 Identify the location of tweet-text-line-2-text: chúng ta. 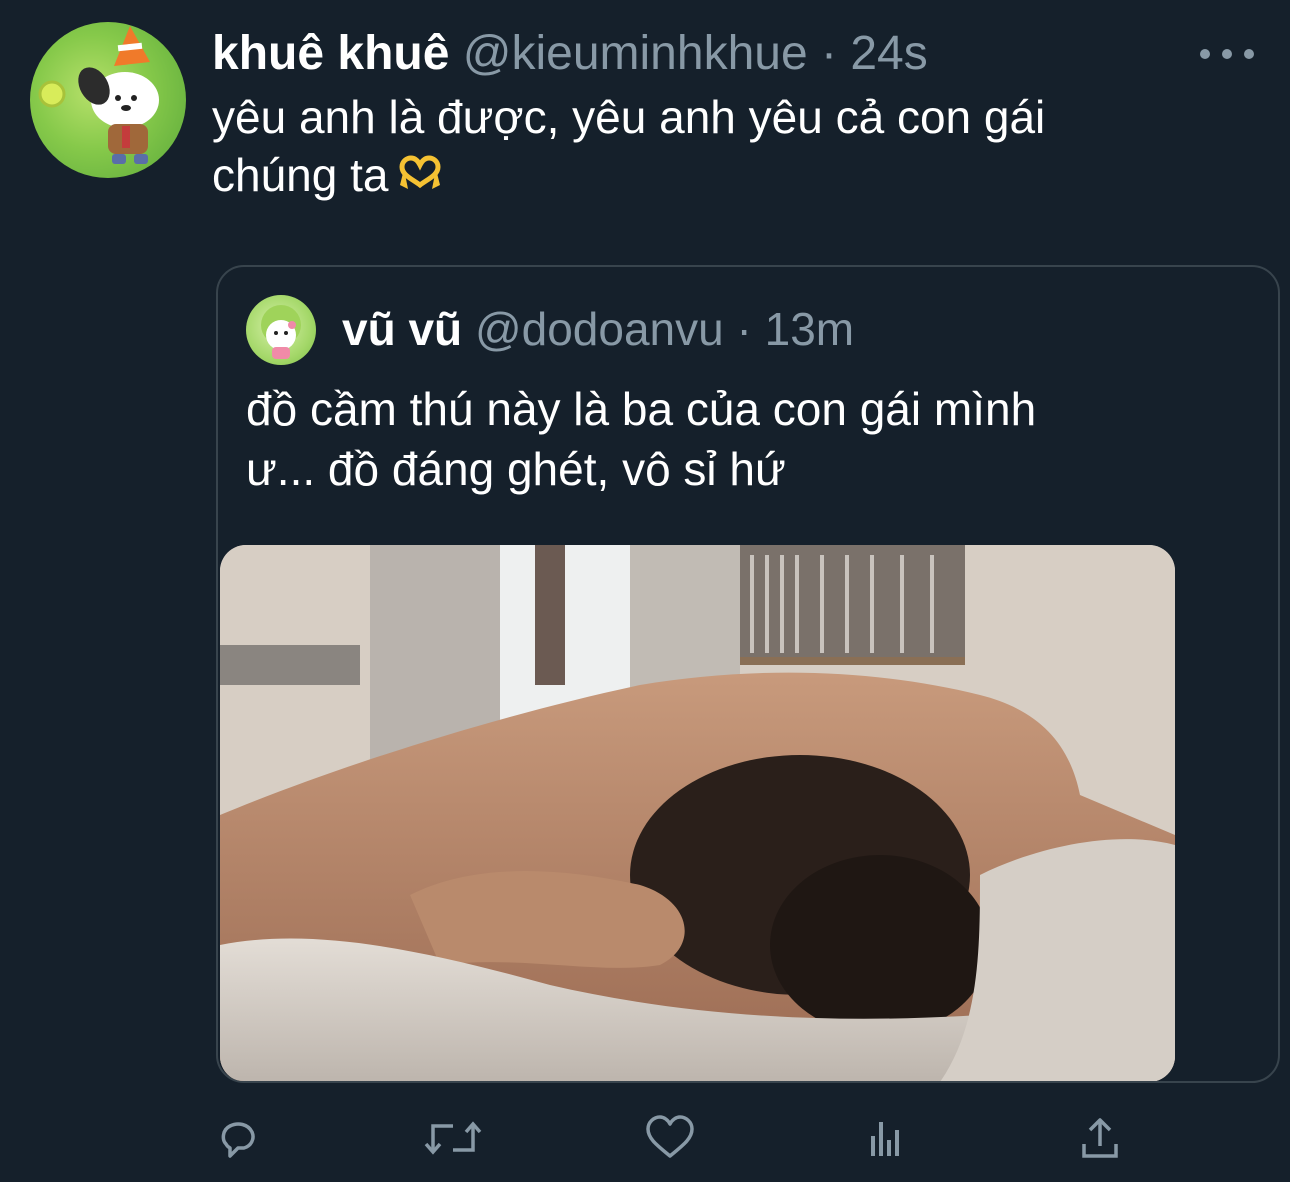
(300, 175).